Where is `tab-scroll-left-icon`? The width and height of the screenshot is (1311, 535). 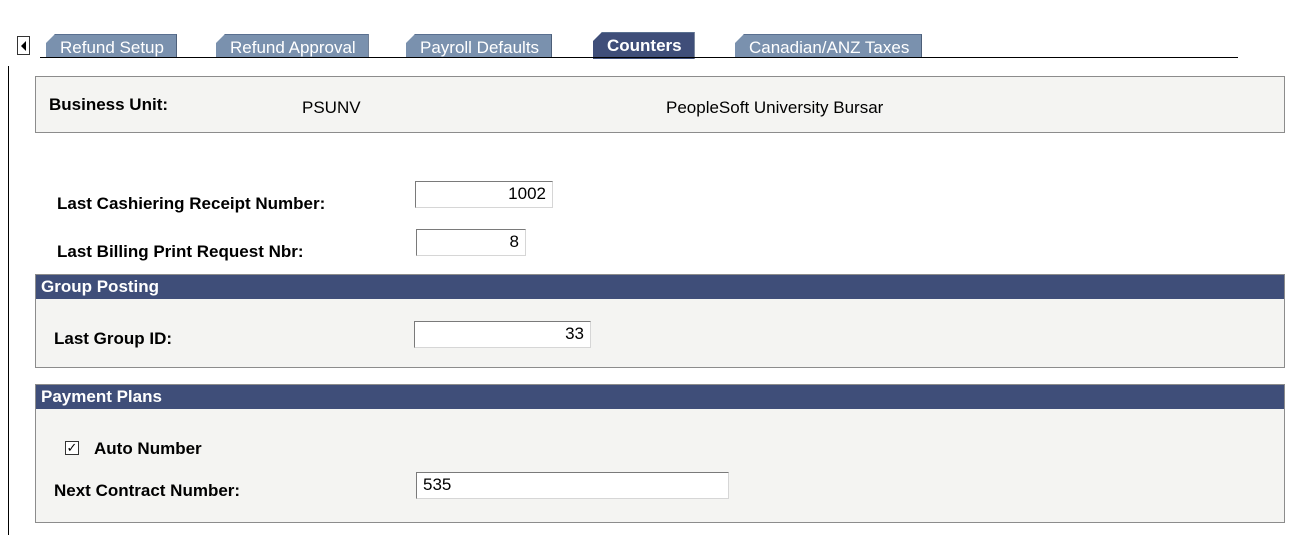 tab-scroll-left-icon is located at coordinates (23, 45).